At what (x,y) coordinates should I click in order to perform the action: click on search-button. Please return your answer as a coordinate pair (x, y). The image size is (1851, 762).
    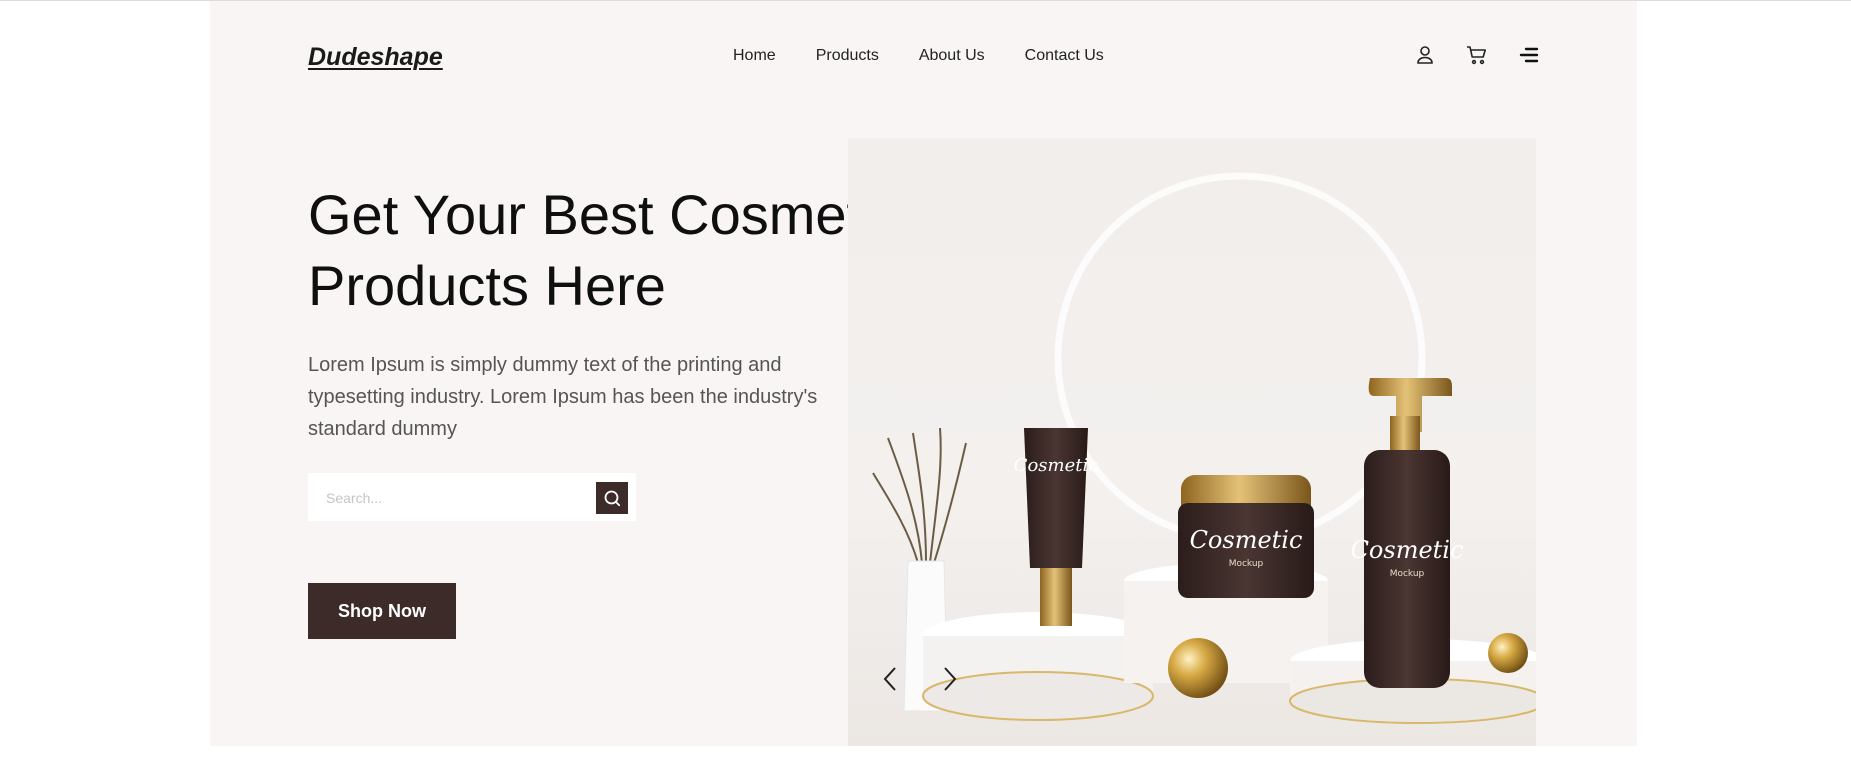
    Looking at the image, I should click on (612, 498).